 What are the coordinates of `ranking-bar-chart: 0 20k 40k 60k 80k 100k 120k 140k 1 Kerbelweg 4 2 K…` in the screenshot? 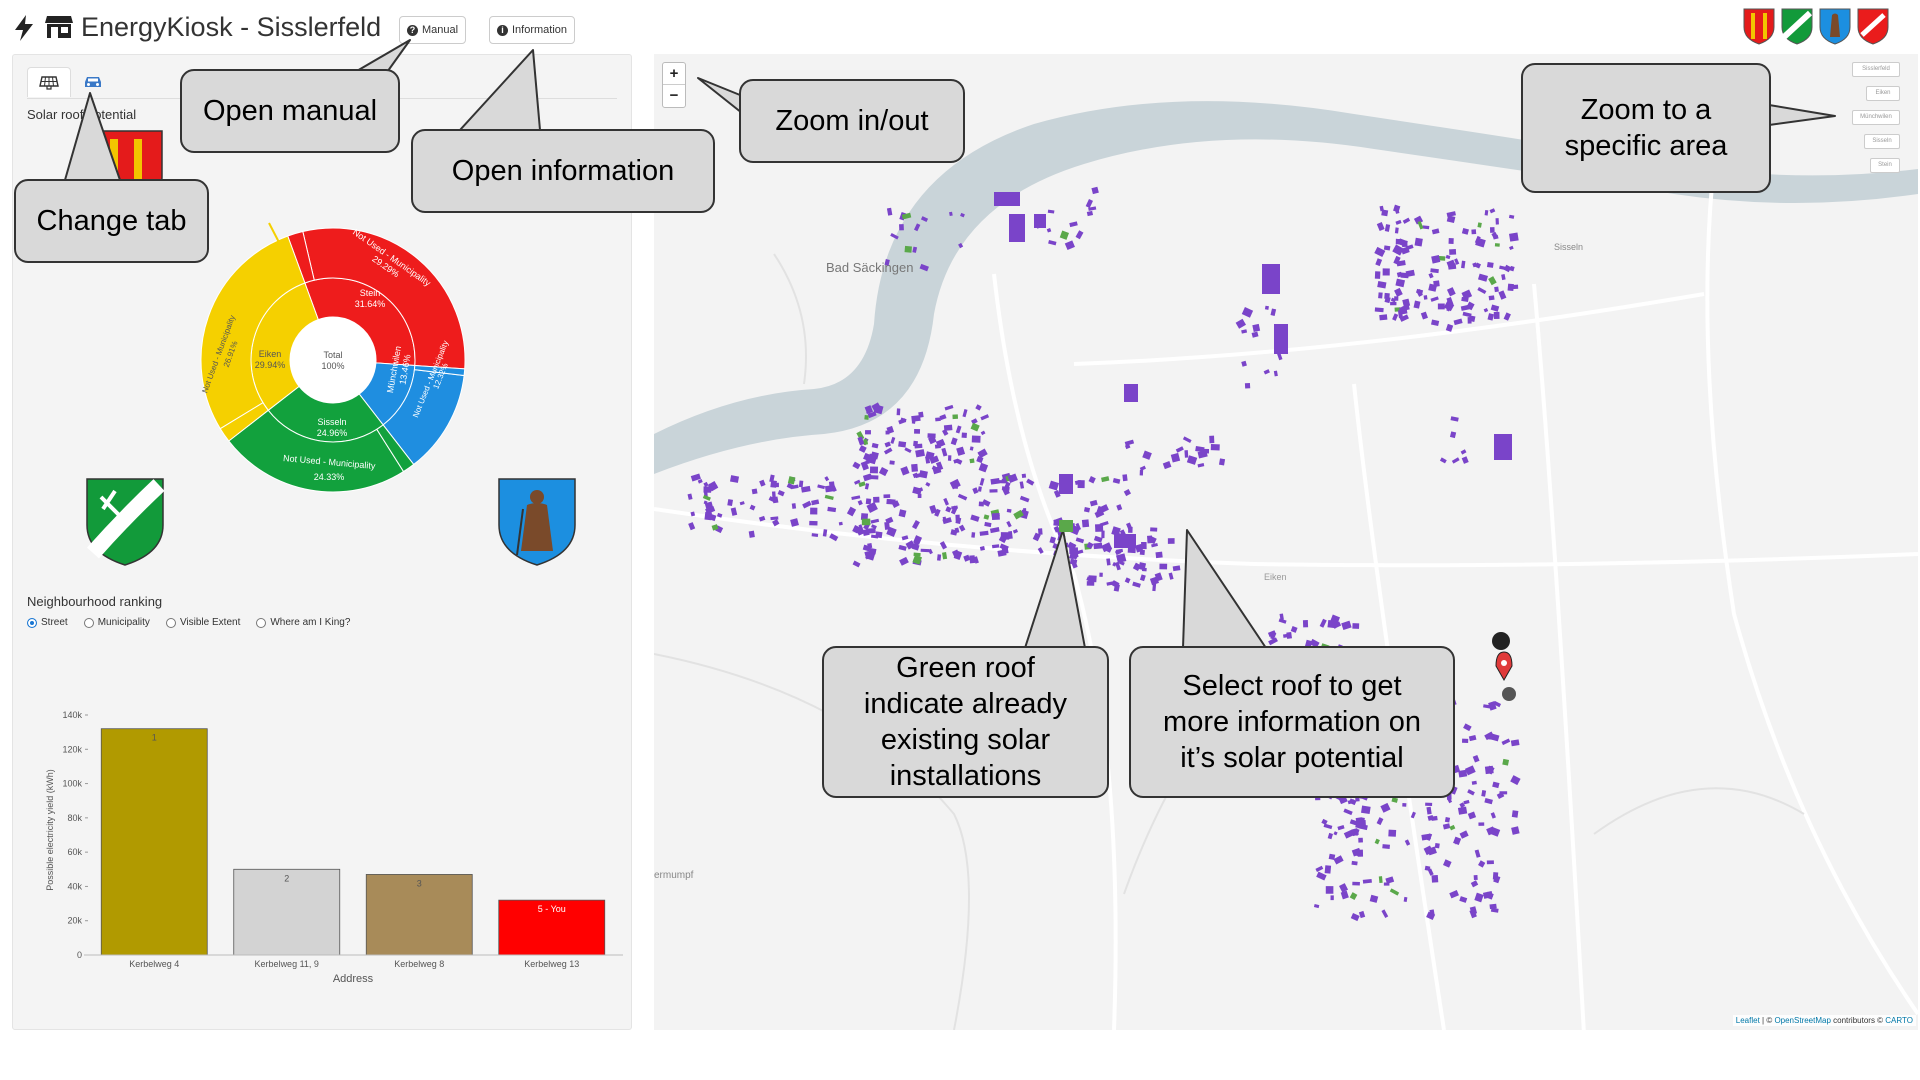 It's located at (323, 825).